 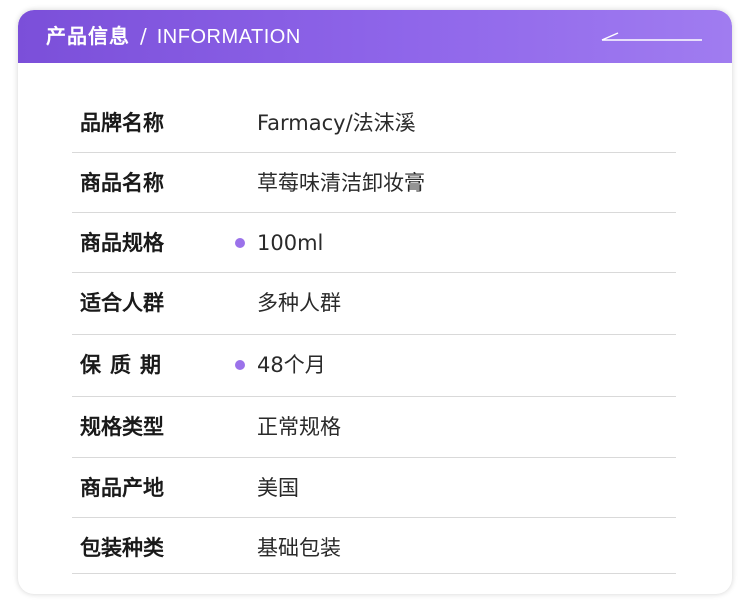 I want to click on row-label: 品牌名称, so click(x=122, y=123).